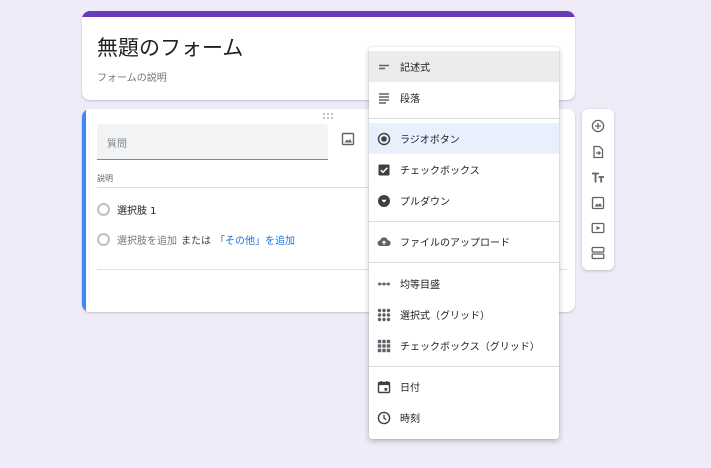  Describe the element at coordinates (410, 99) in the screenshot. I see `menu-item-label: 段落` at that location.